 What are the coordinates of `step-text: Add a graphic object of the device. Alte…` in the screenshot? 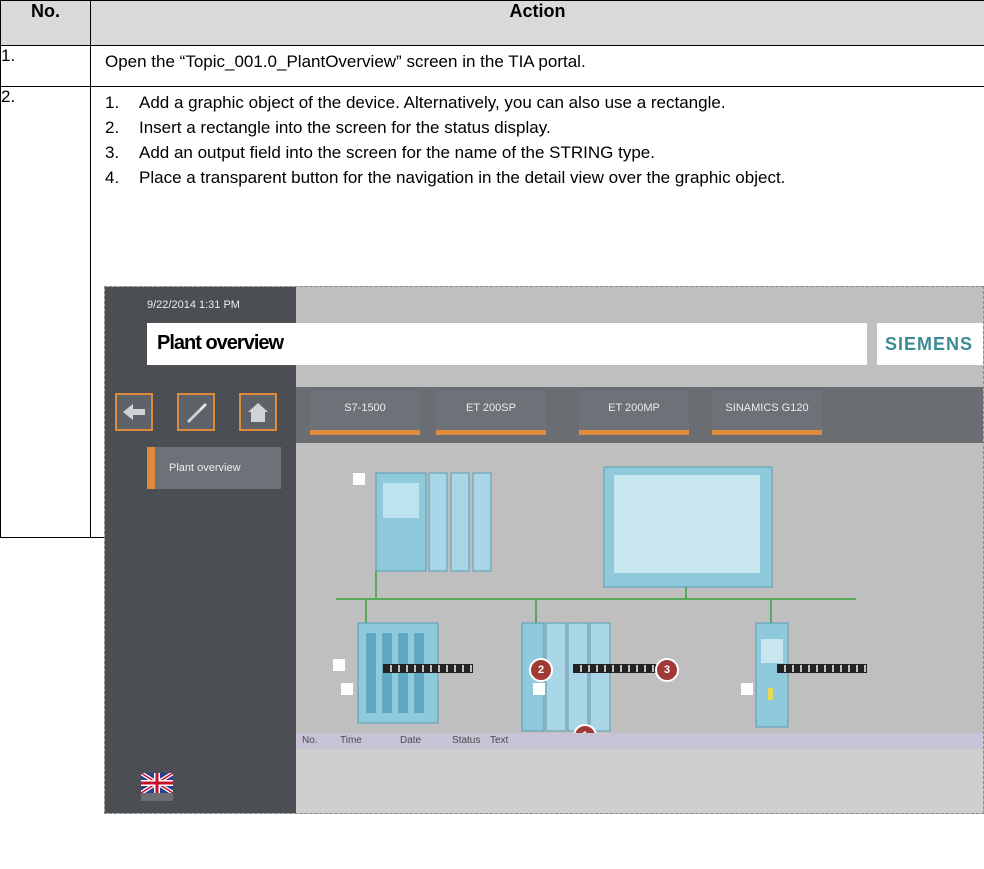 It's located at (432, 102).